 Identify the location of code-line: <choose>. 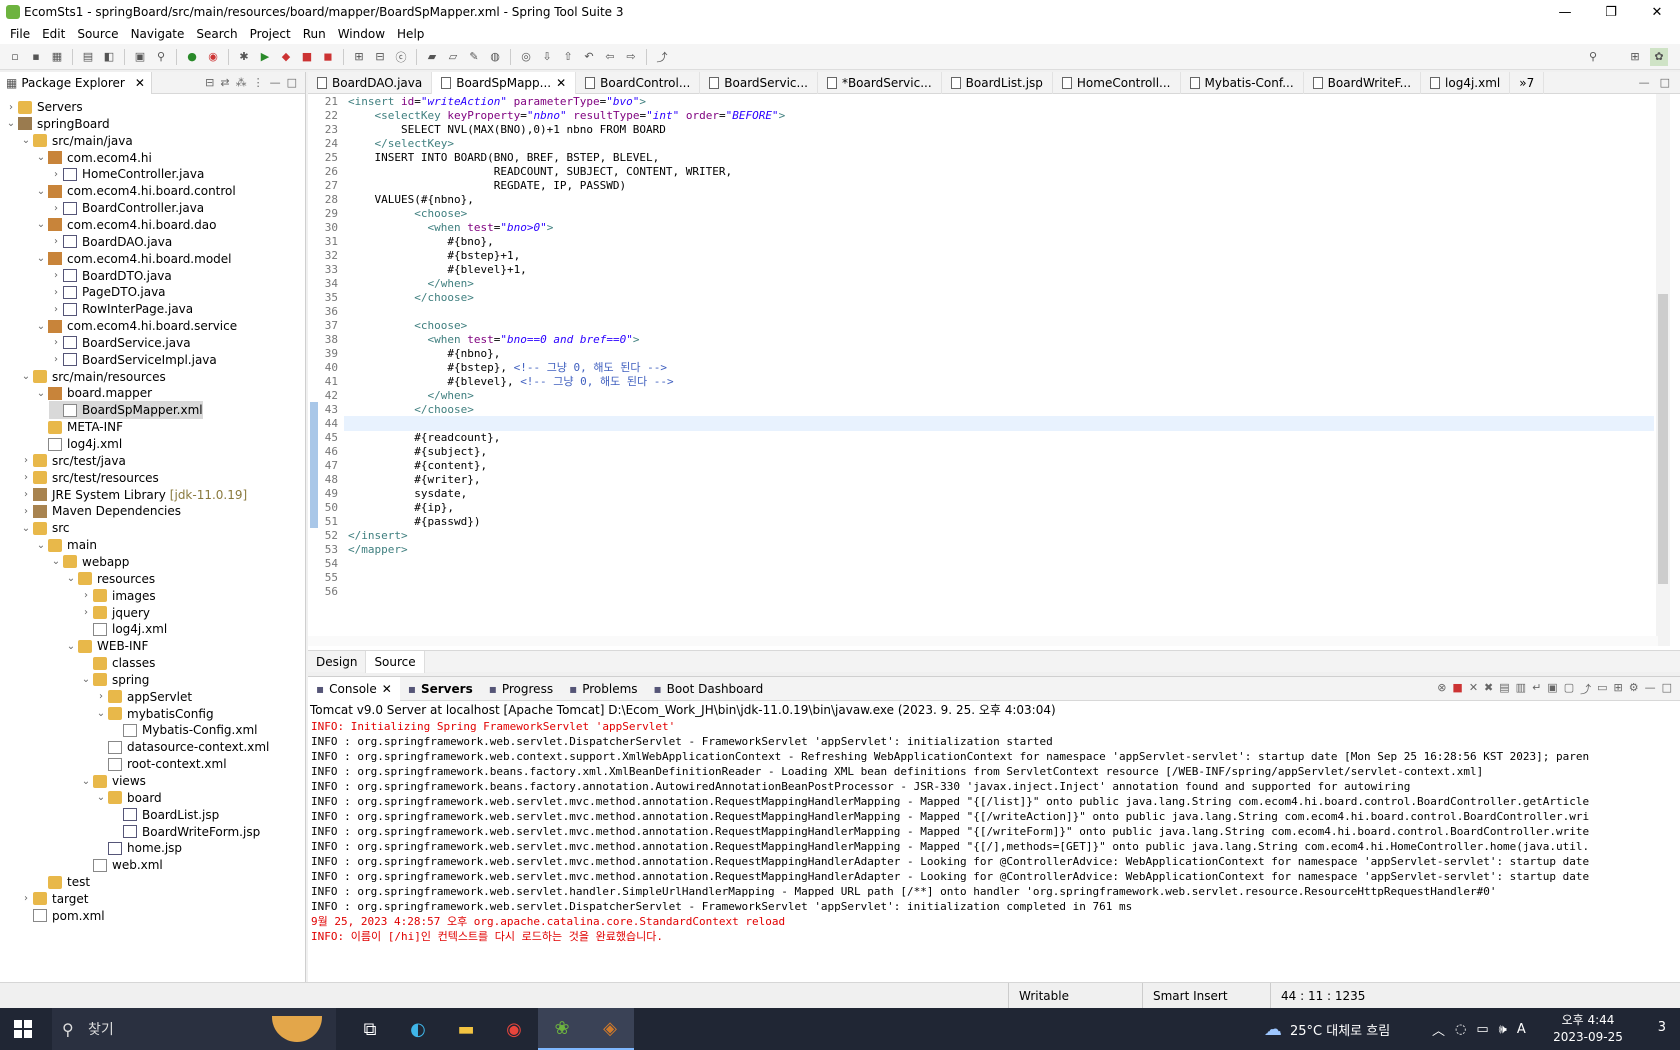
(407, 325).